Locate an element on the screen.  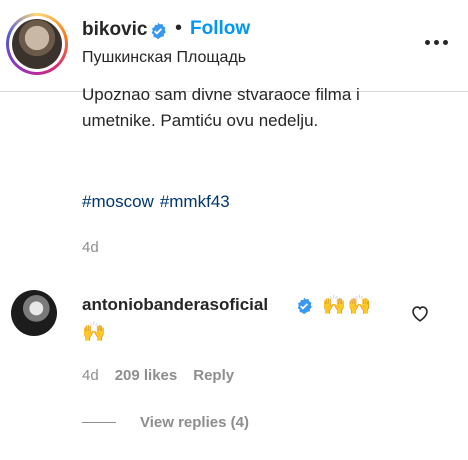
comment-timestamp: 4d is located at coordinates (90, 375).